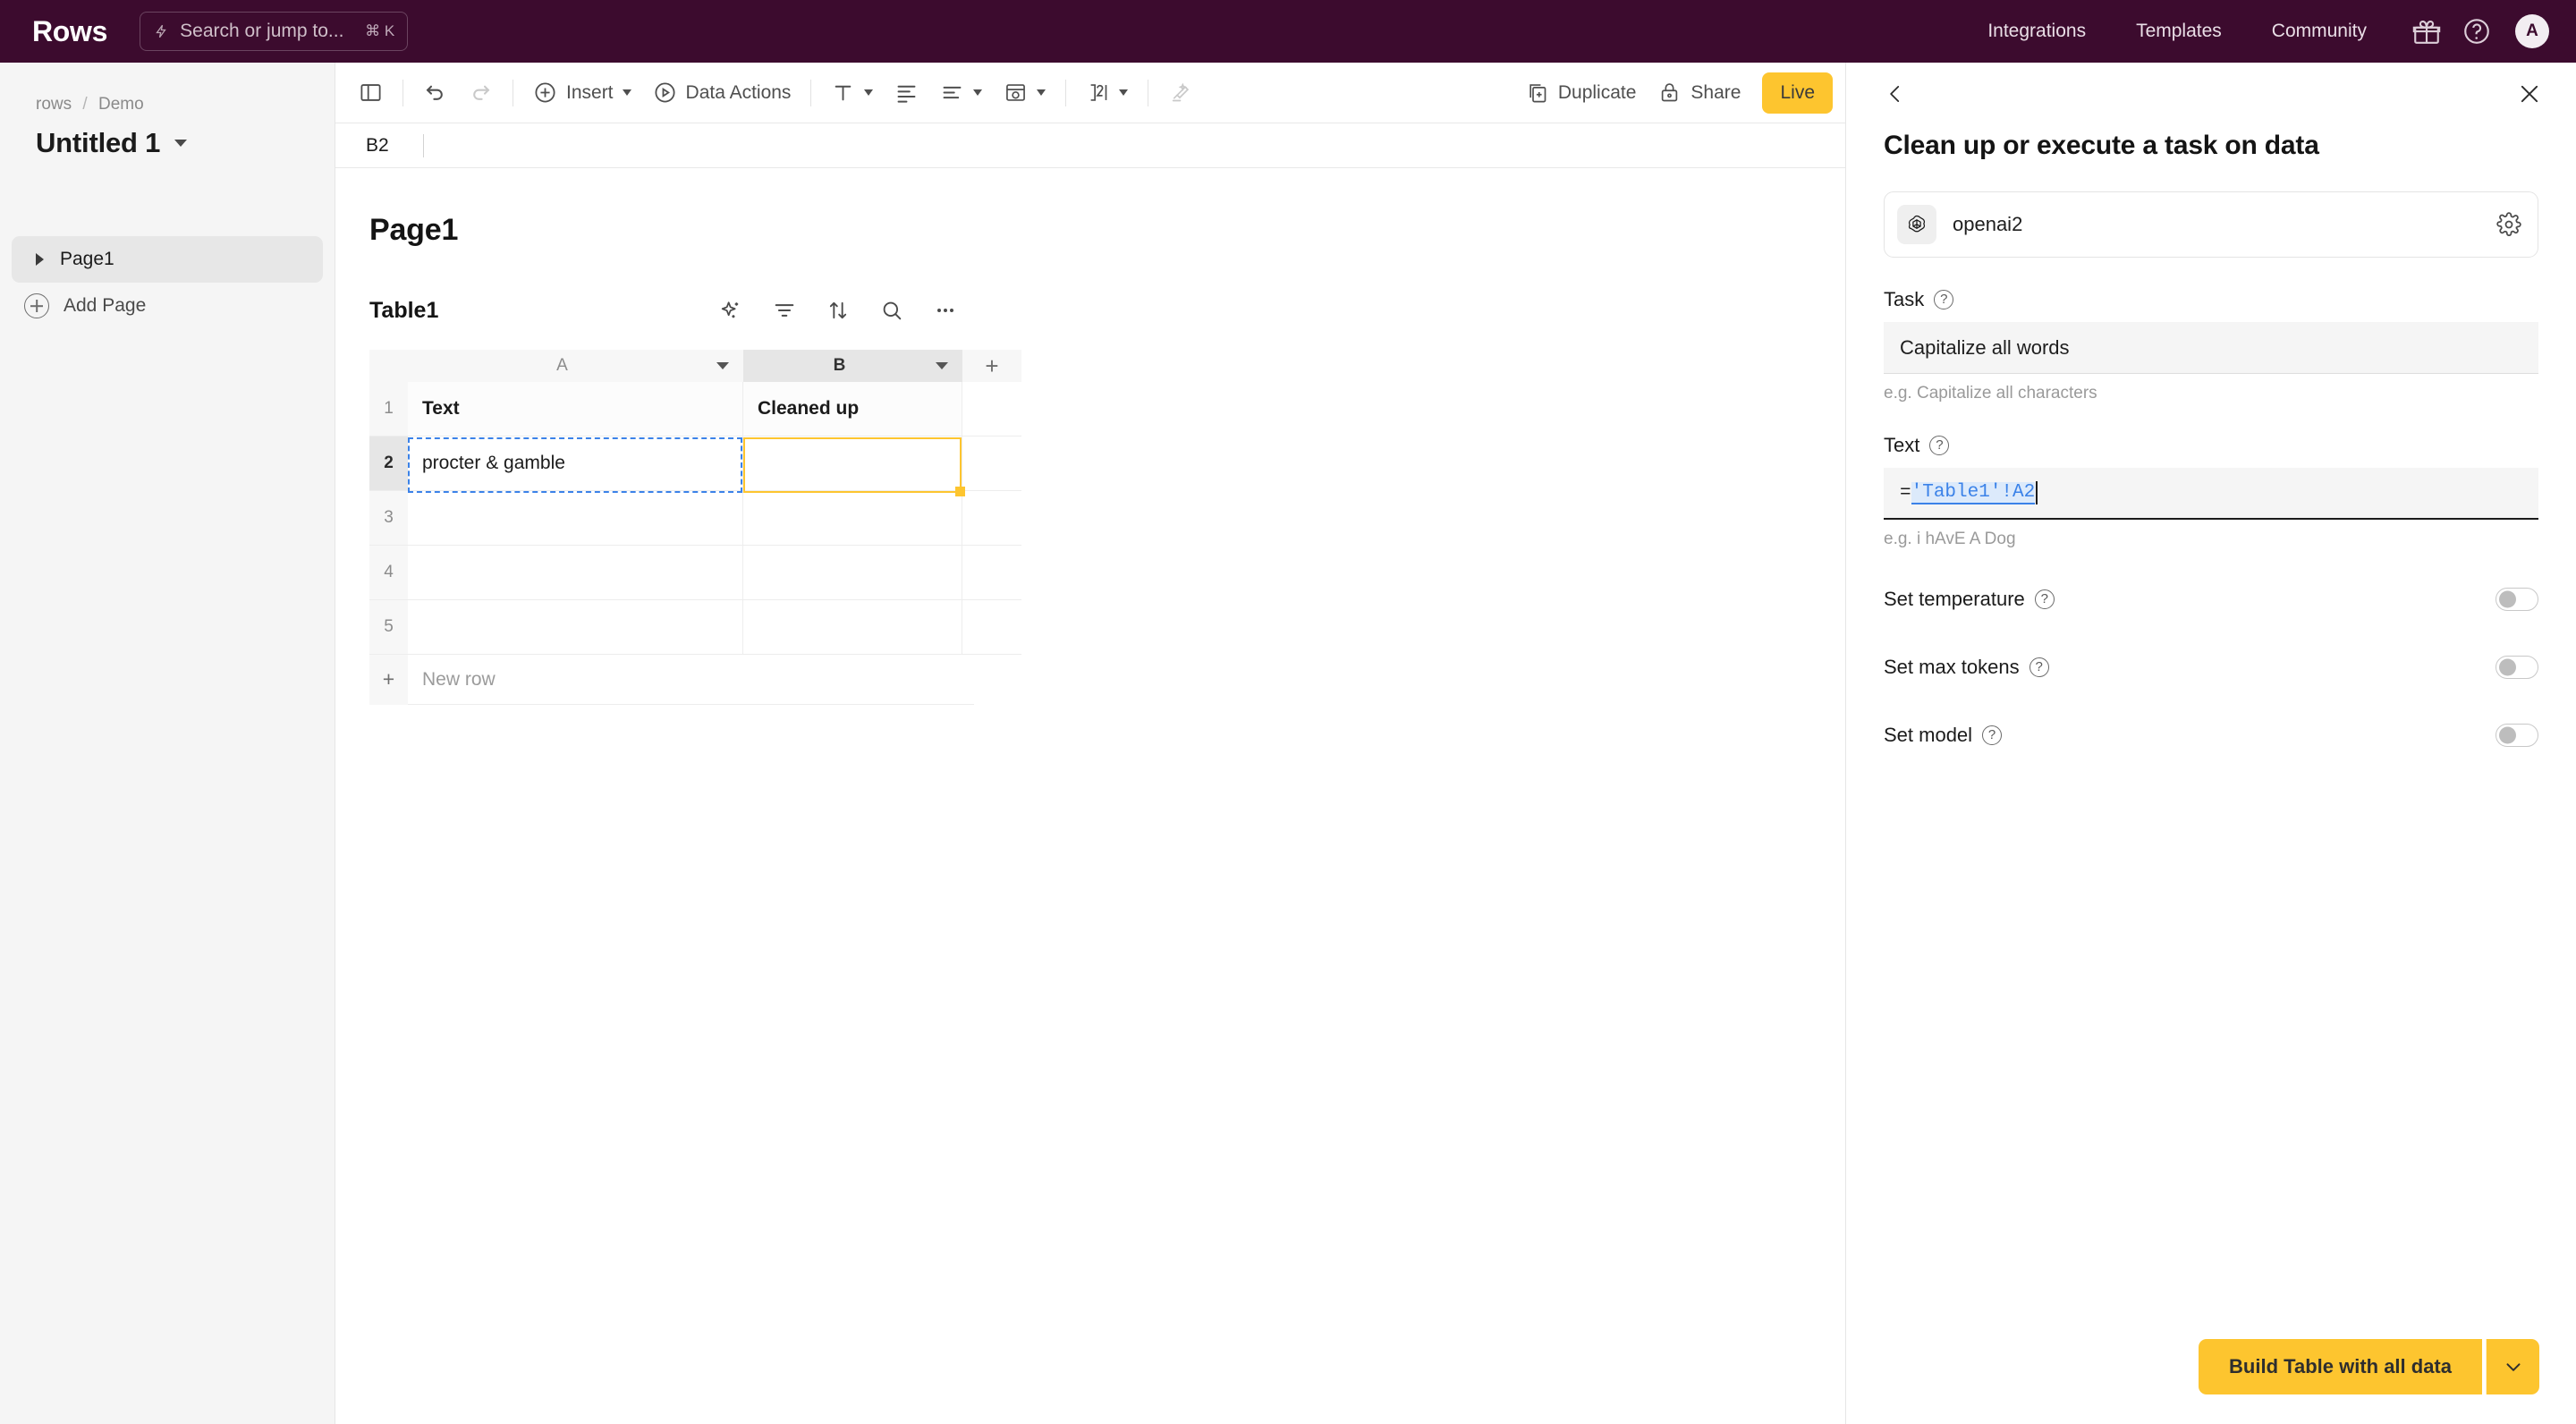 This screenshot has height=1424, width=2576. Describe the element at coordinates (575, 366) in the screenshot. I see `column-header-a: A` at that location.